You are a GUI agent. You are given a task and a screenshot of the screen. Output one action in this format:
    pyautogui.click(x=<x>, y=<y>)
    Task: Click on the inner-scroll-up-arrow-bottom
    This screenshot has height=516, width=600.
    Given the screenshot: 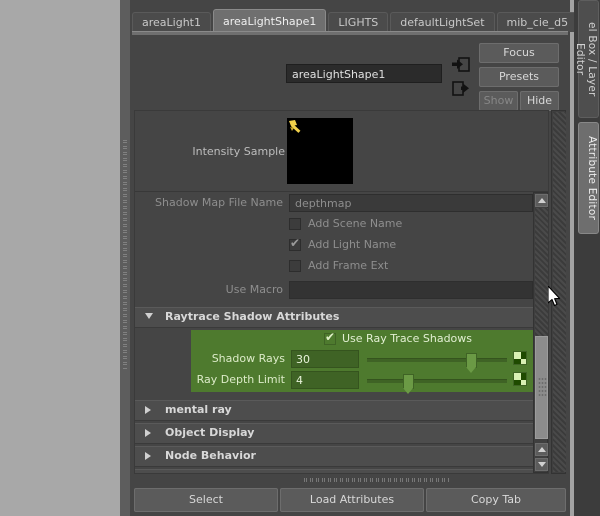 What is the action you would take?
    pyautogui.click(x=541, y=449)
    